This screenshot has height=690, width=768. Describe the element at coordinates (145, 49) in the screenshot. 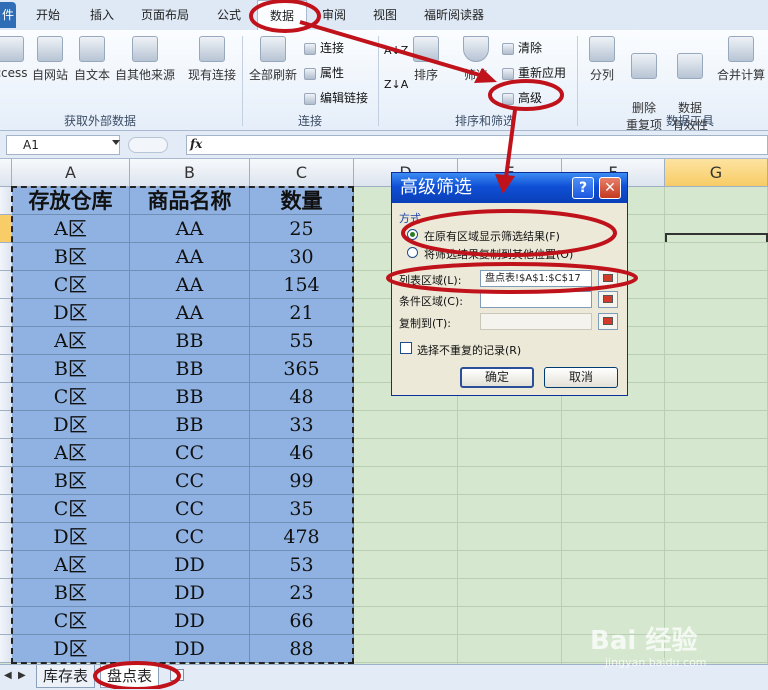

I see `database-icon` at that location.